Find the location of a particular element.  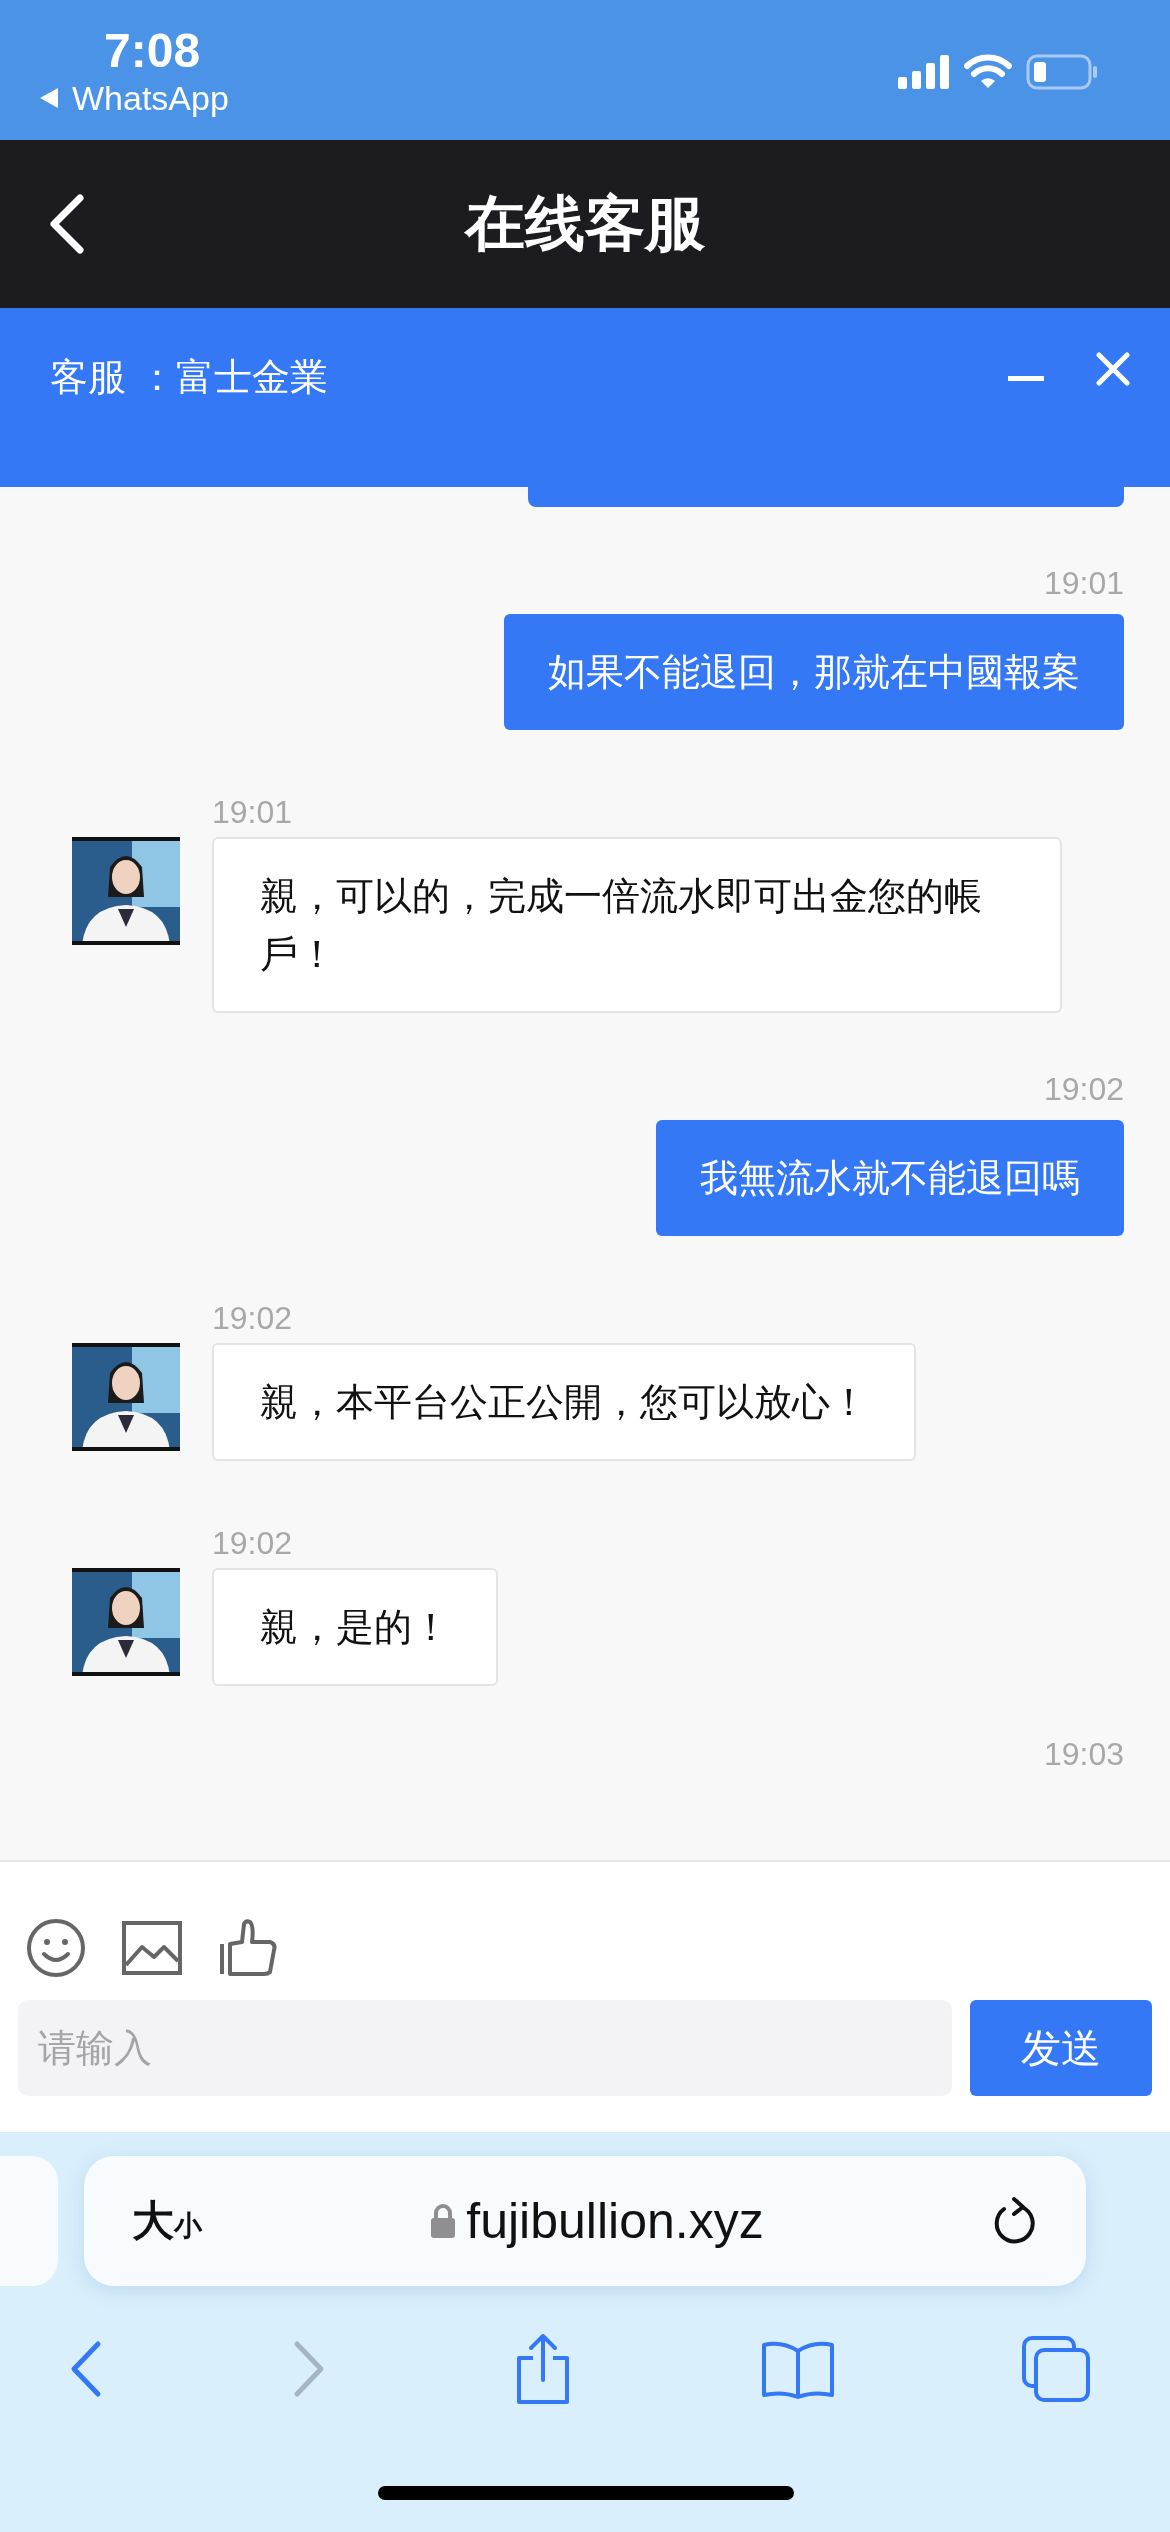

minimize-icon is located at coordinates (1026, 379).